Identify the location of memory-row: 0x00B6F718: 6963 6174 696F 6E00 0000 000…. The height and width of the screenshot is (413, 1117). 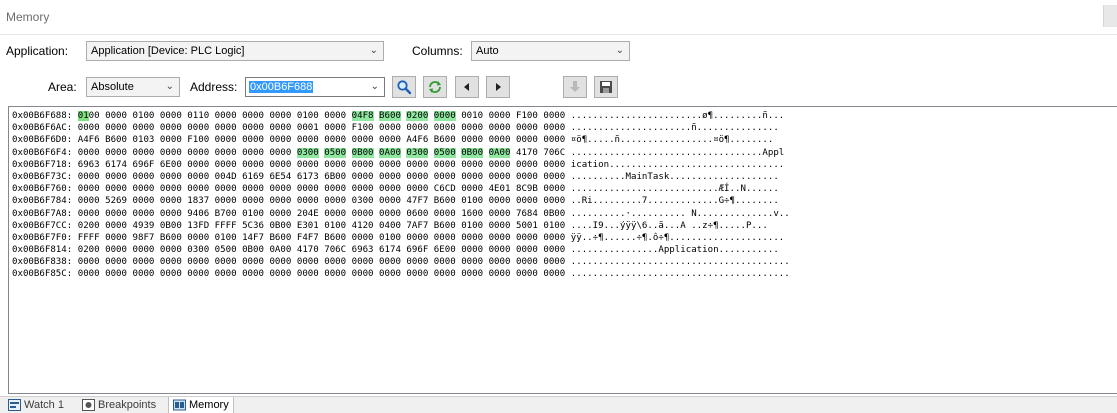
(401, 165).